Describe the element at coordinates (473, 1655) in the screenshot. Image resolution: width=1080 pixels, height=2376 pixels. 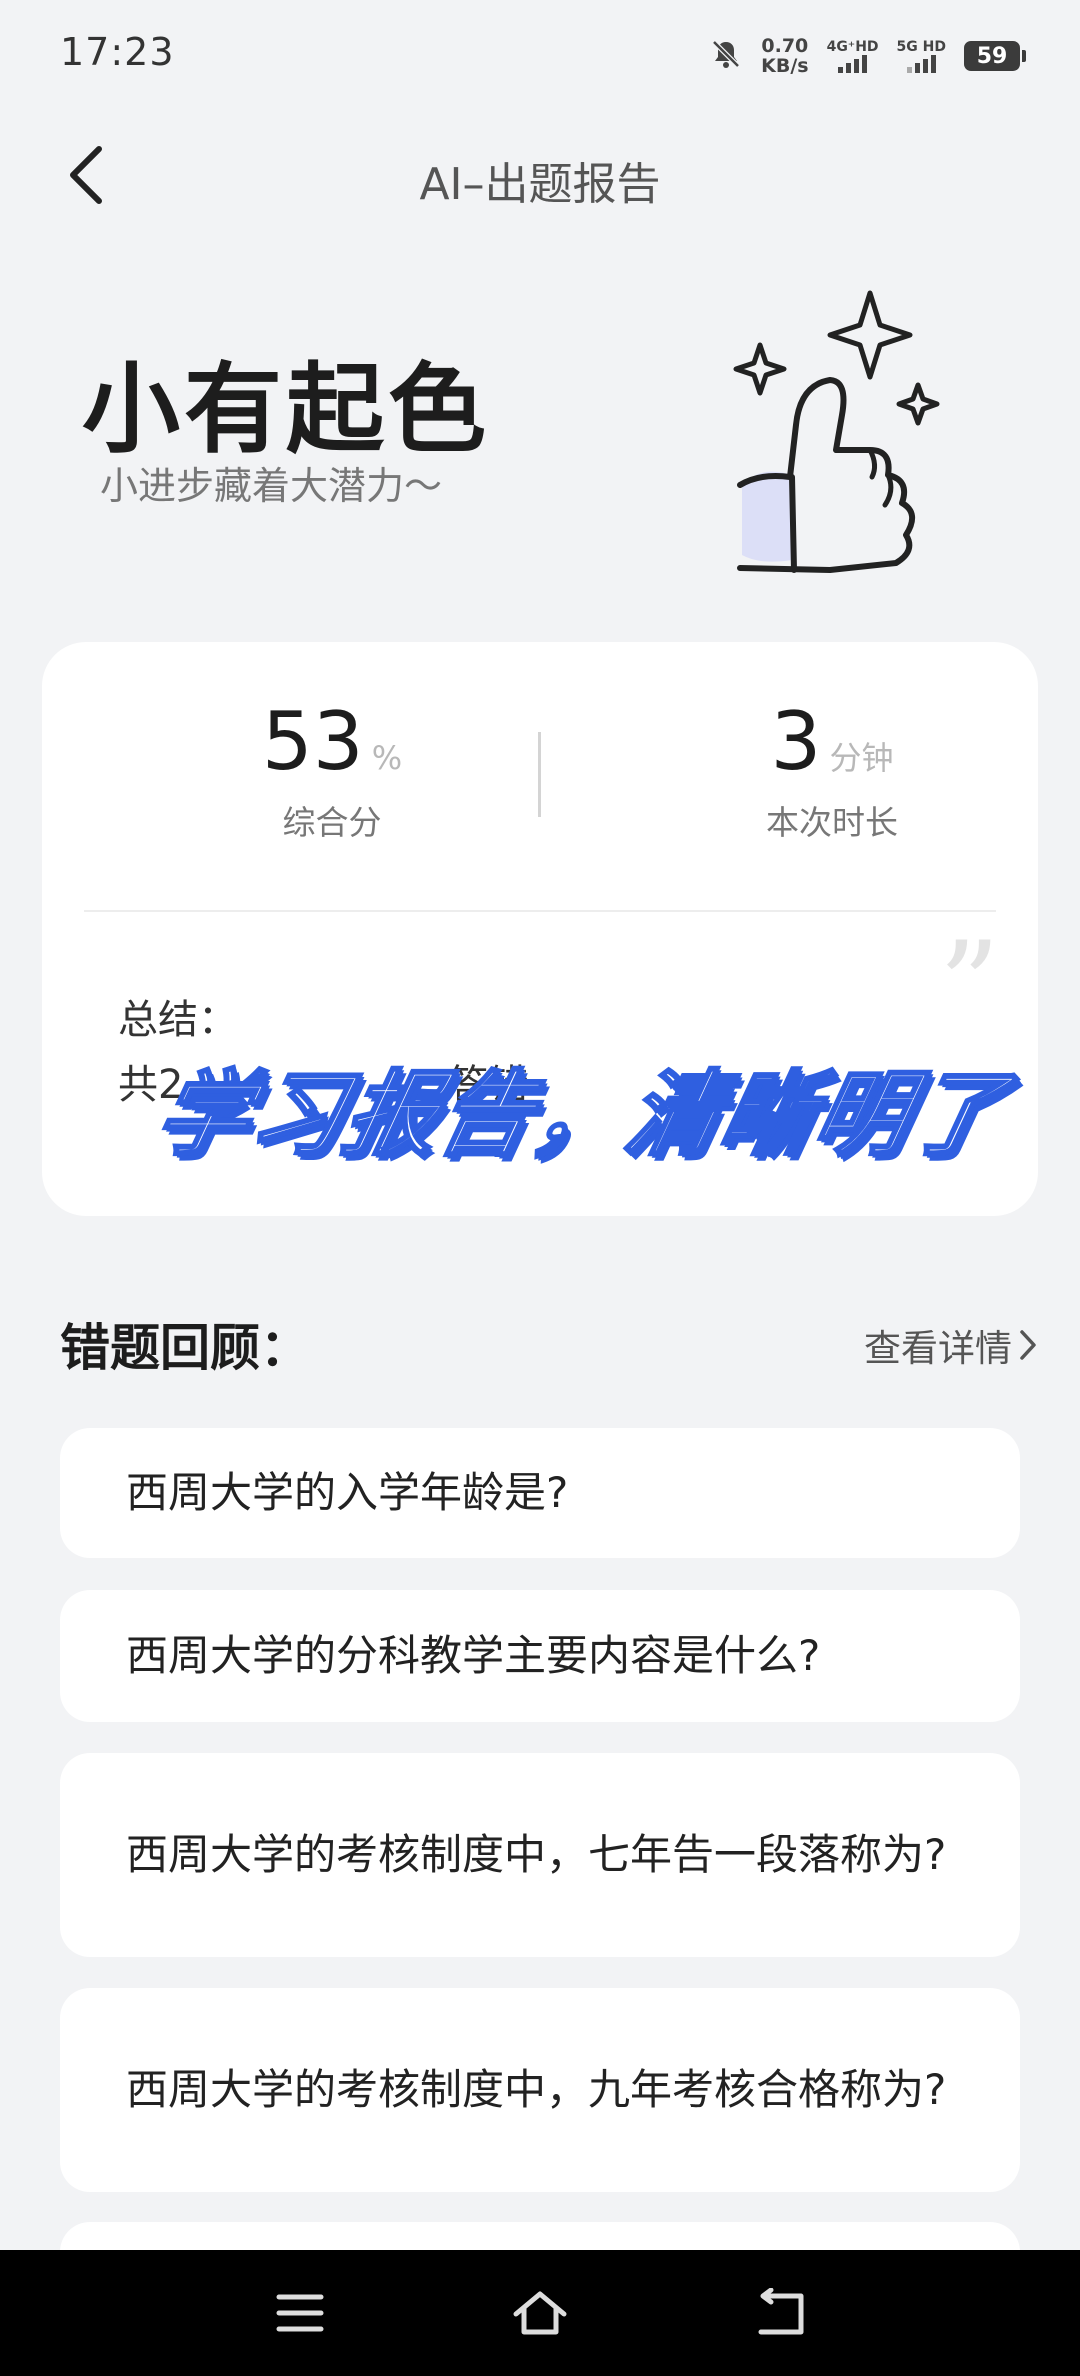
I see `question-text: 西周大学的分科教学主要内容是什么?` at that location.